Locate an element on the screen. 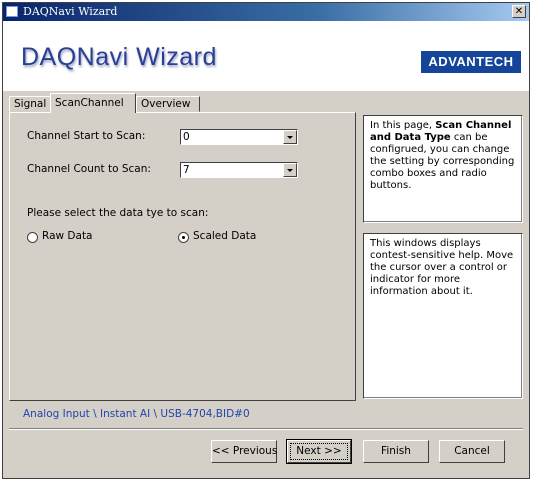 This screenshot has height=485, width=536. title-bar: DAQNavi Wizard ✕ is located at coordinates (266, 12).